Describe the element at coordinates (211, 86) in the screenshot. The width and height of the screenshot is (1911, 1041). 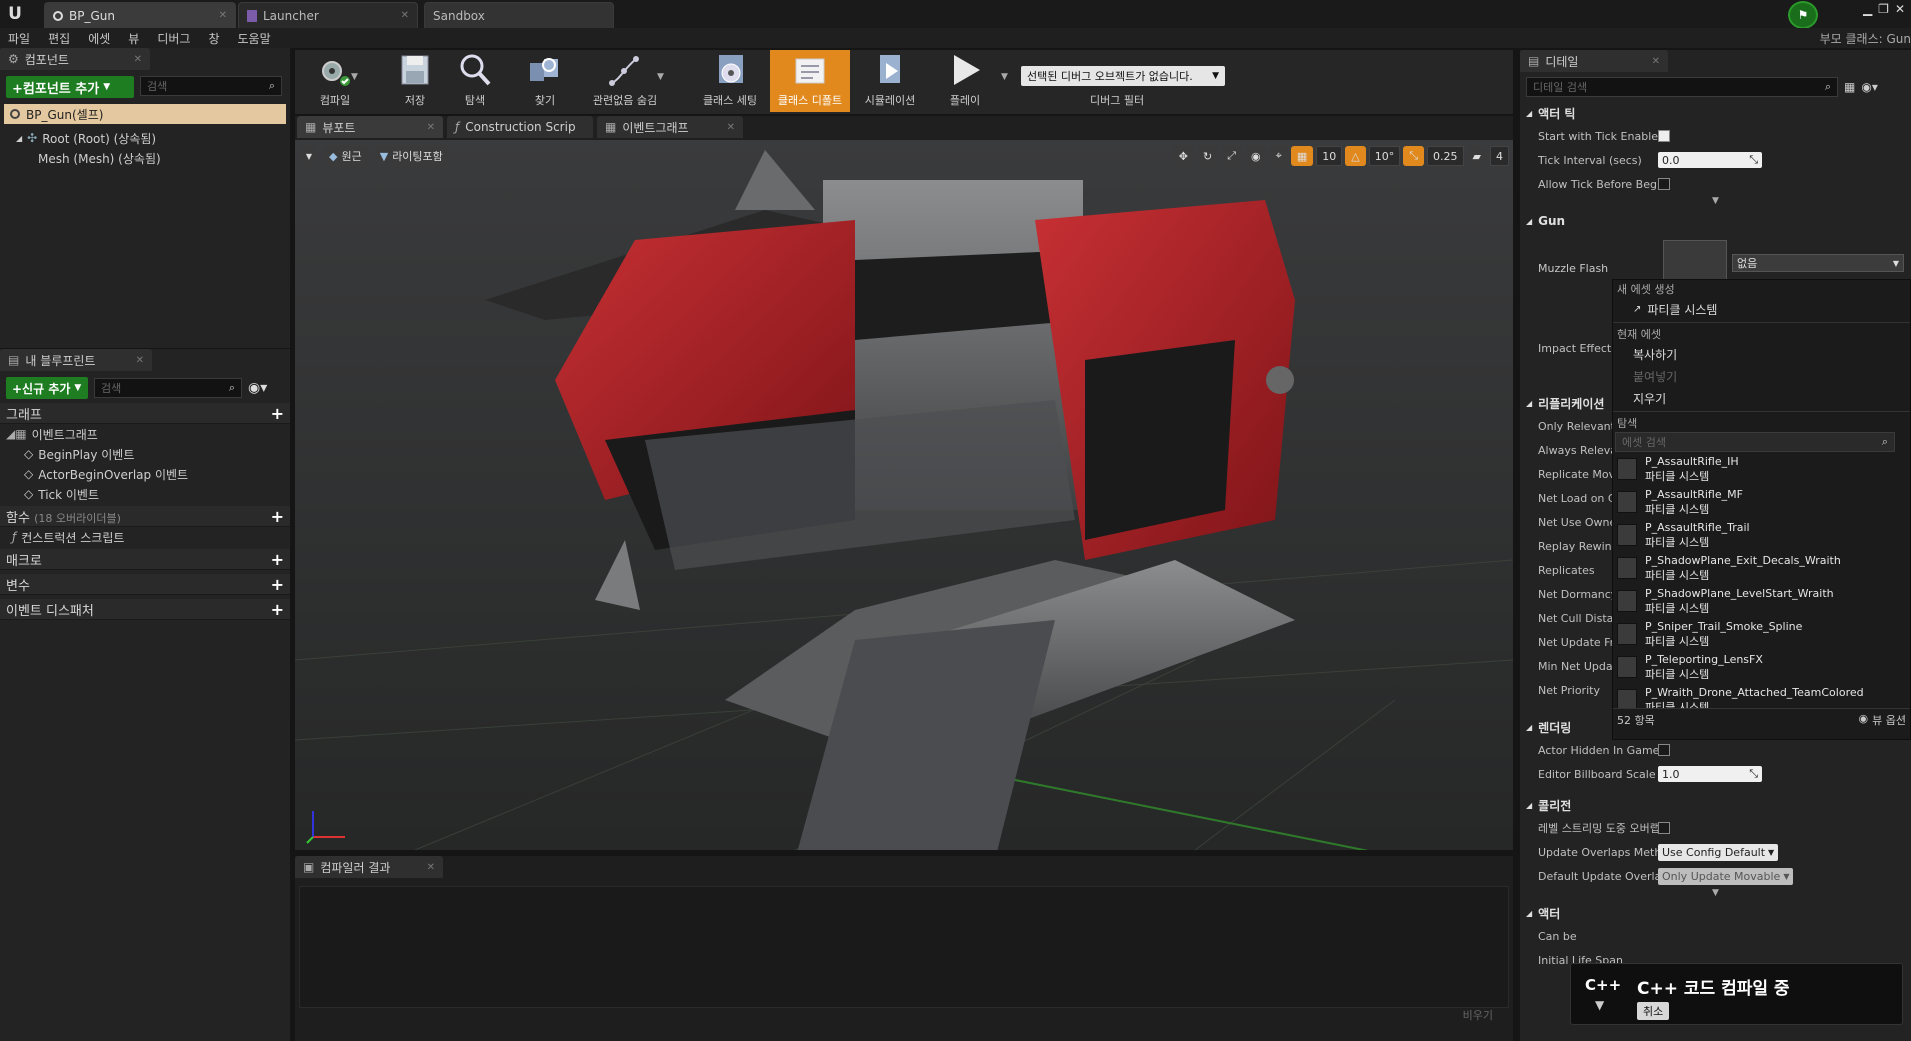
I see `components-search-input: 검색 ⌕` at that location.